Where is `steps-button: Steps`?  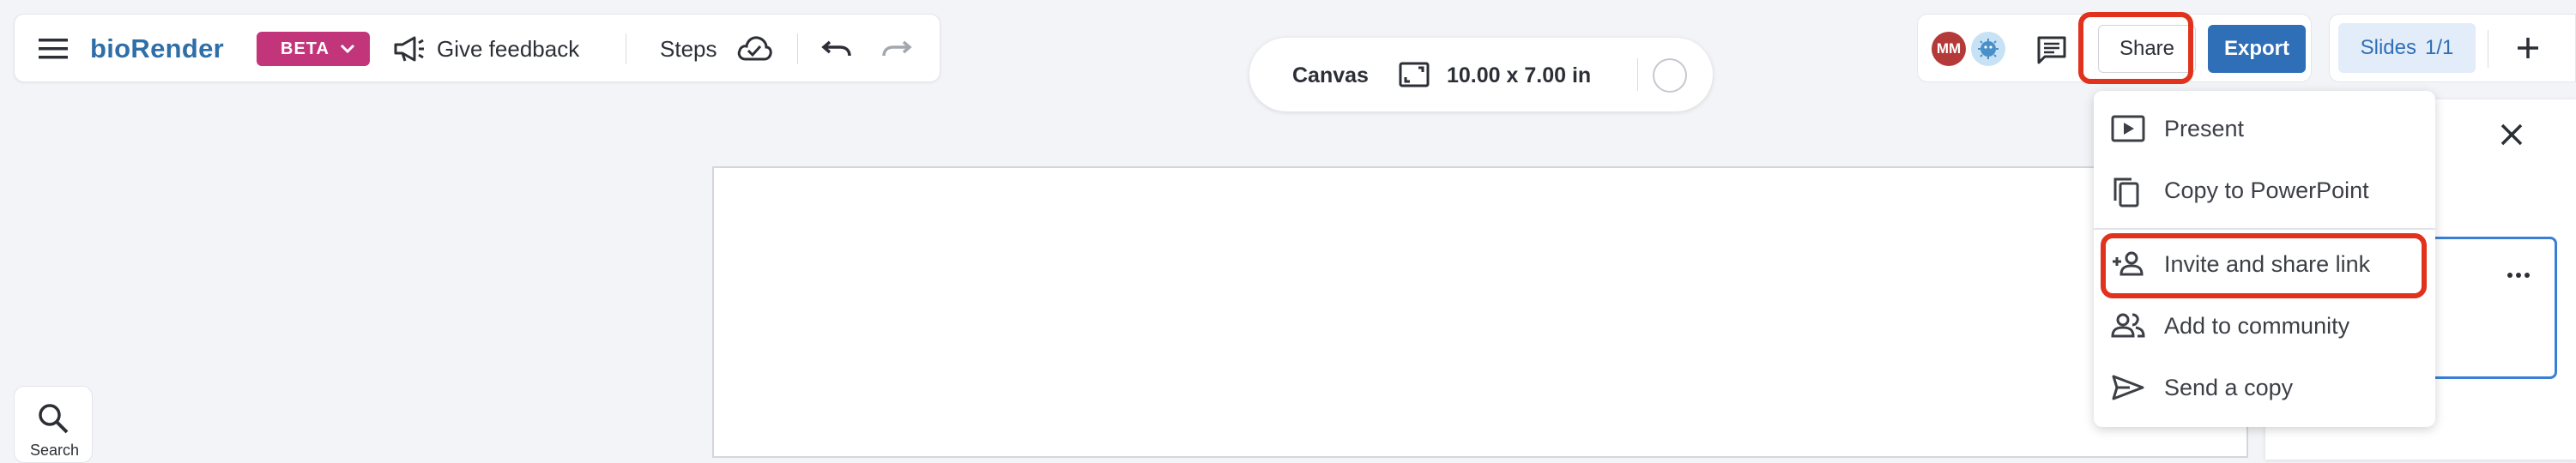 steps-button: Steps is located at coordinates (688, 49).